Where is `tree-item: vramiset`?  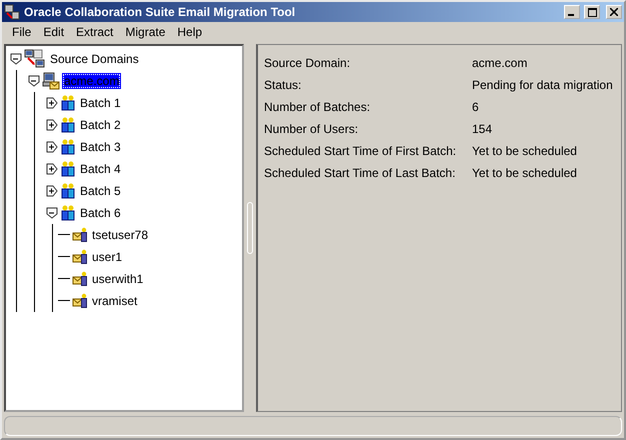
tree-item: vramiset is located at coordinates (115, 301).